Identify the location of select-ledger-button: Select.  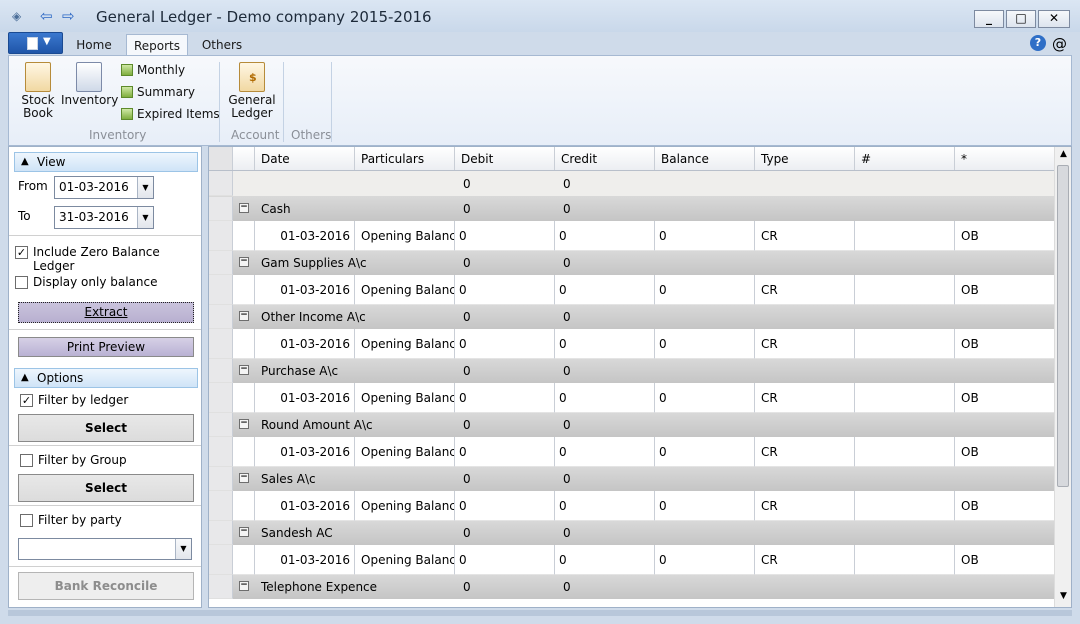
(106, 428).